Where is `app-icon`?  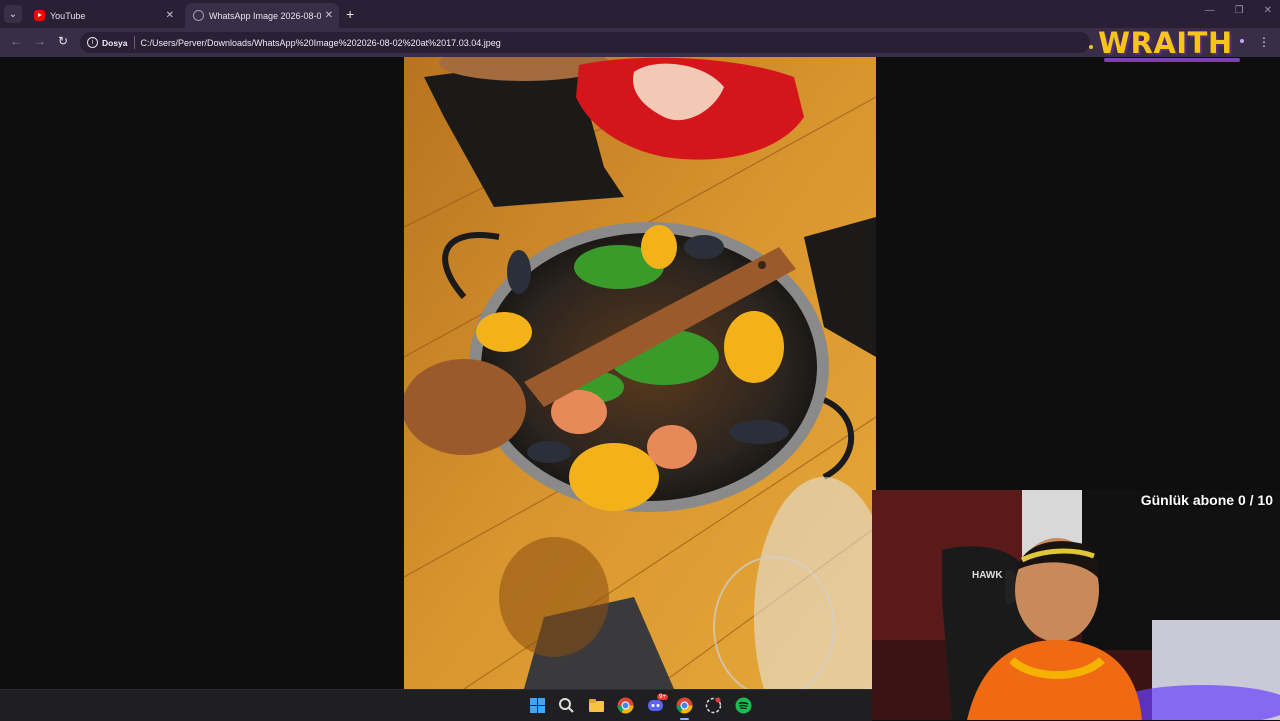
app-icon is located at coordinates (713, 705).